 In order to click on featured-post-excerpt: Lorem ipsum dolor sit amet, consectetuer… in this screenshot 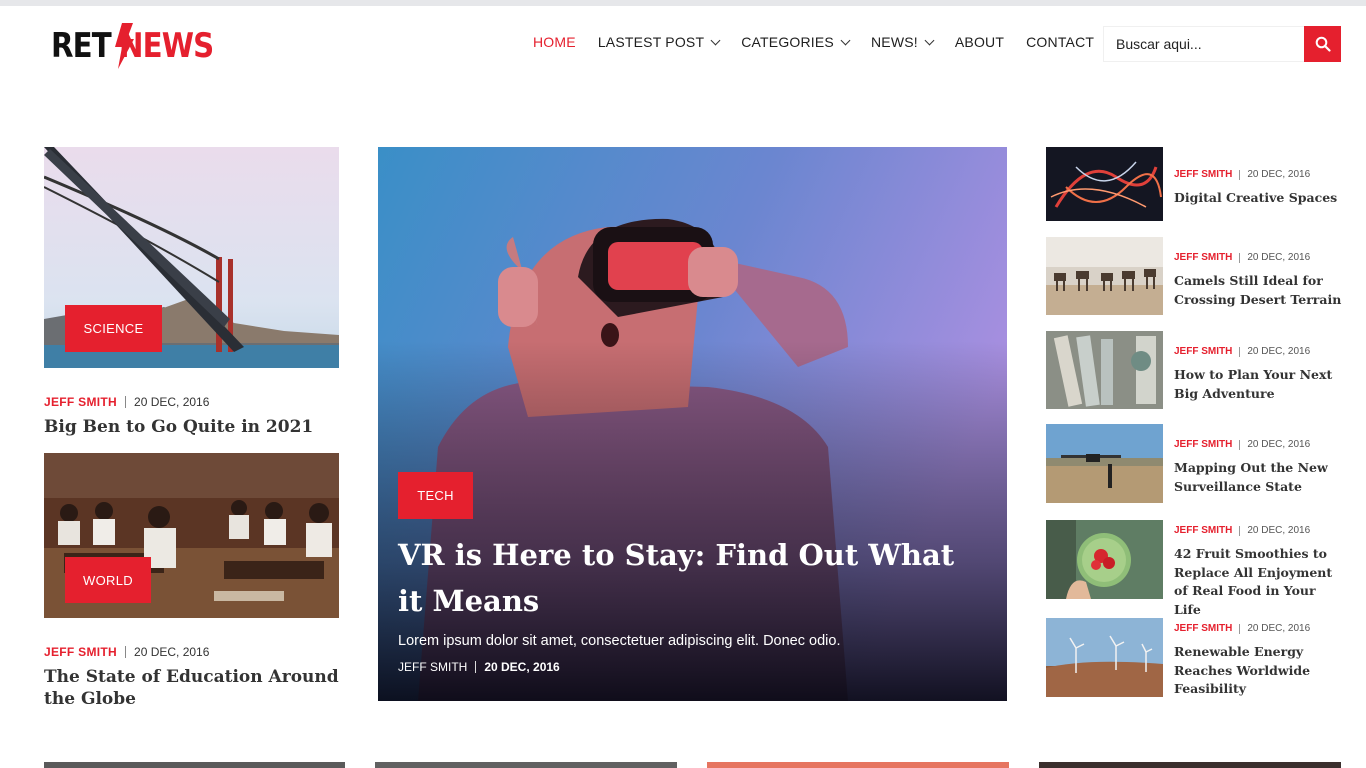, I will do `click(619, 641)`.